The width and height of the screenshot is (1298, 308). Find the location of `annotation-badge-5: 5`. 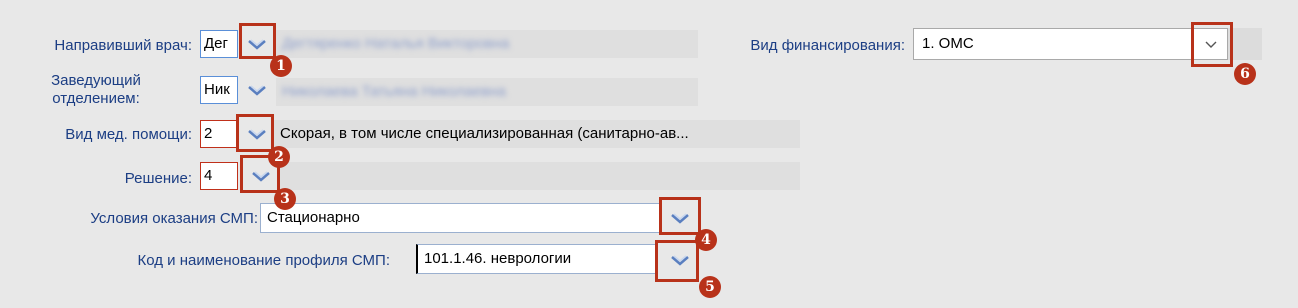

annotation-badge-5: 5 is located at coordinates (710, 287).